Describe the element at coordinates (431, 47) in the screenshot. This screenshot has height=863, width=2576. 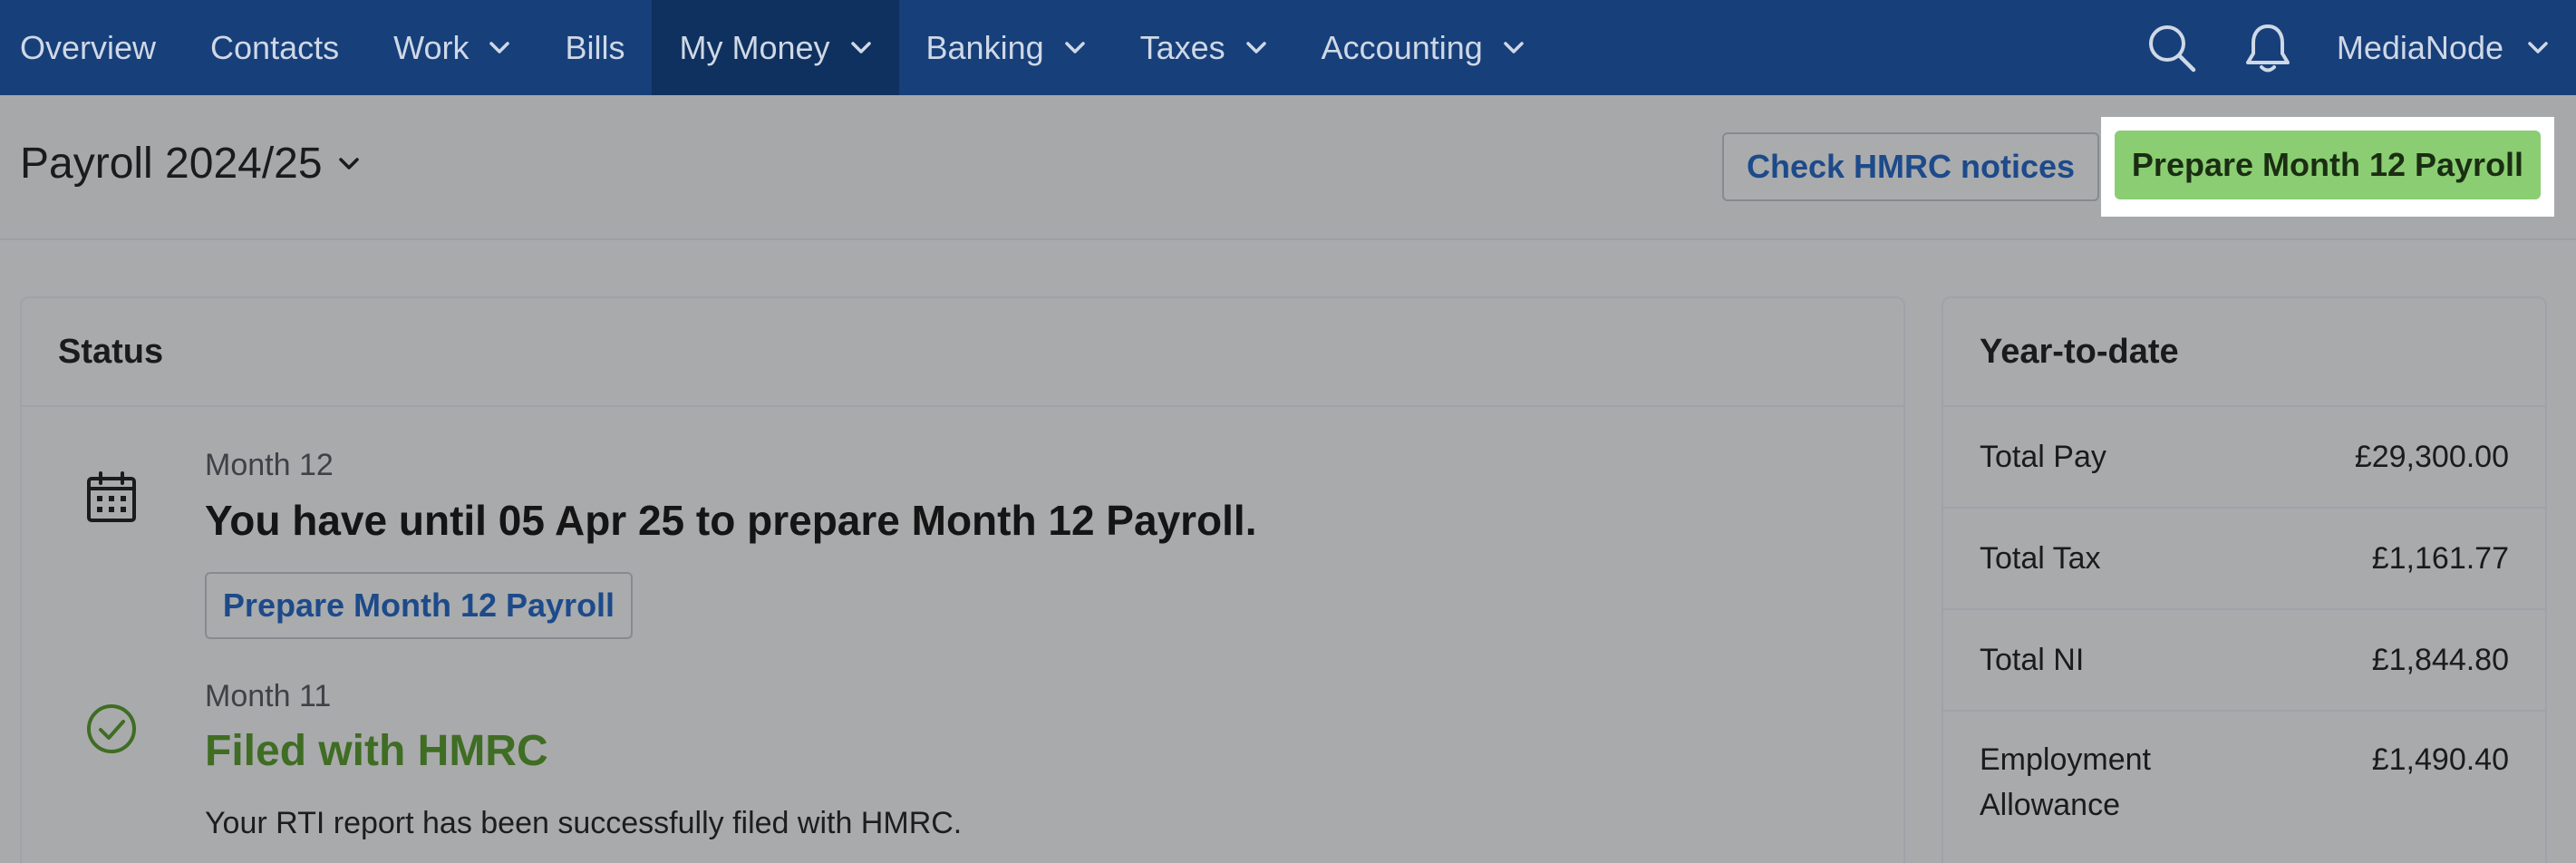
I see `nav-label: Work` at that location.